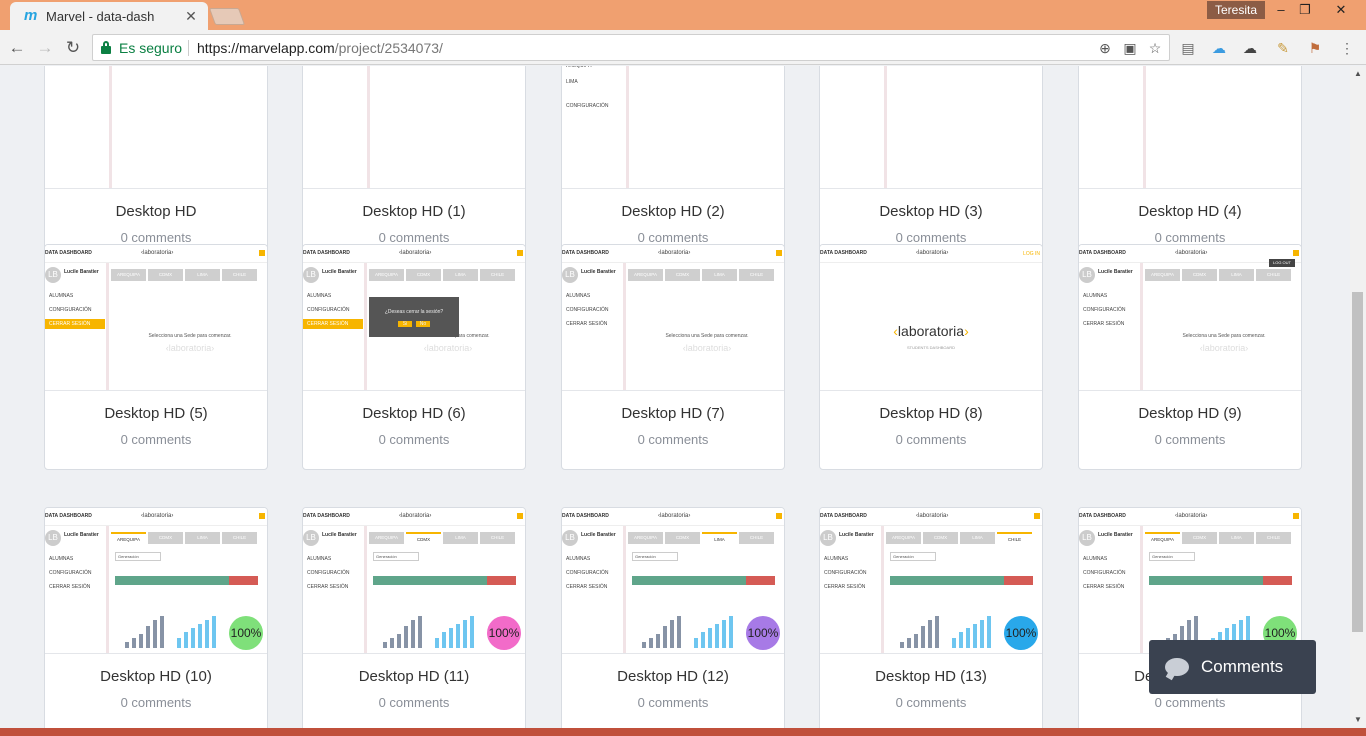 This screenshot has width=1366, height=736. I want to click on thumb-logout-dialog: ¿Deseas cerrar la sesión? Si No, so click(414, 317).